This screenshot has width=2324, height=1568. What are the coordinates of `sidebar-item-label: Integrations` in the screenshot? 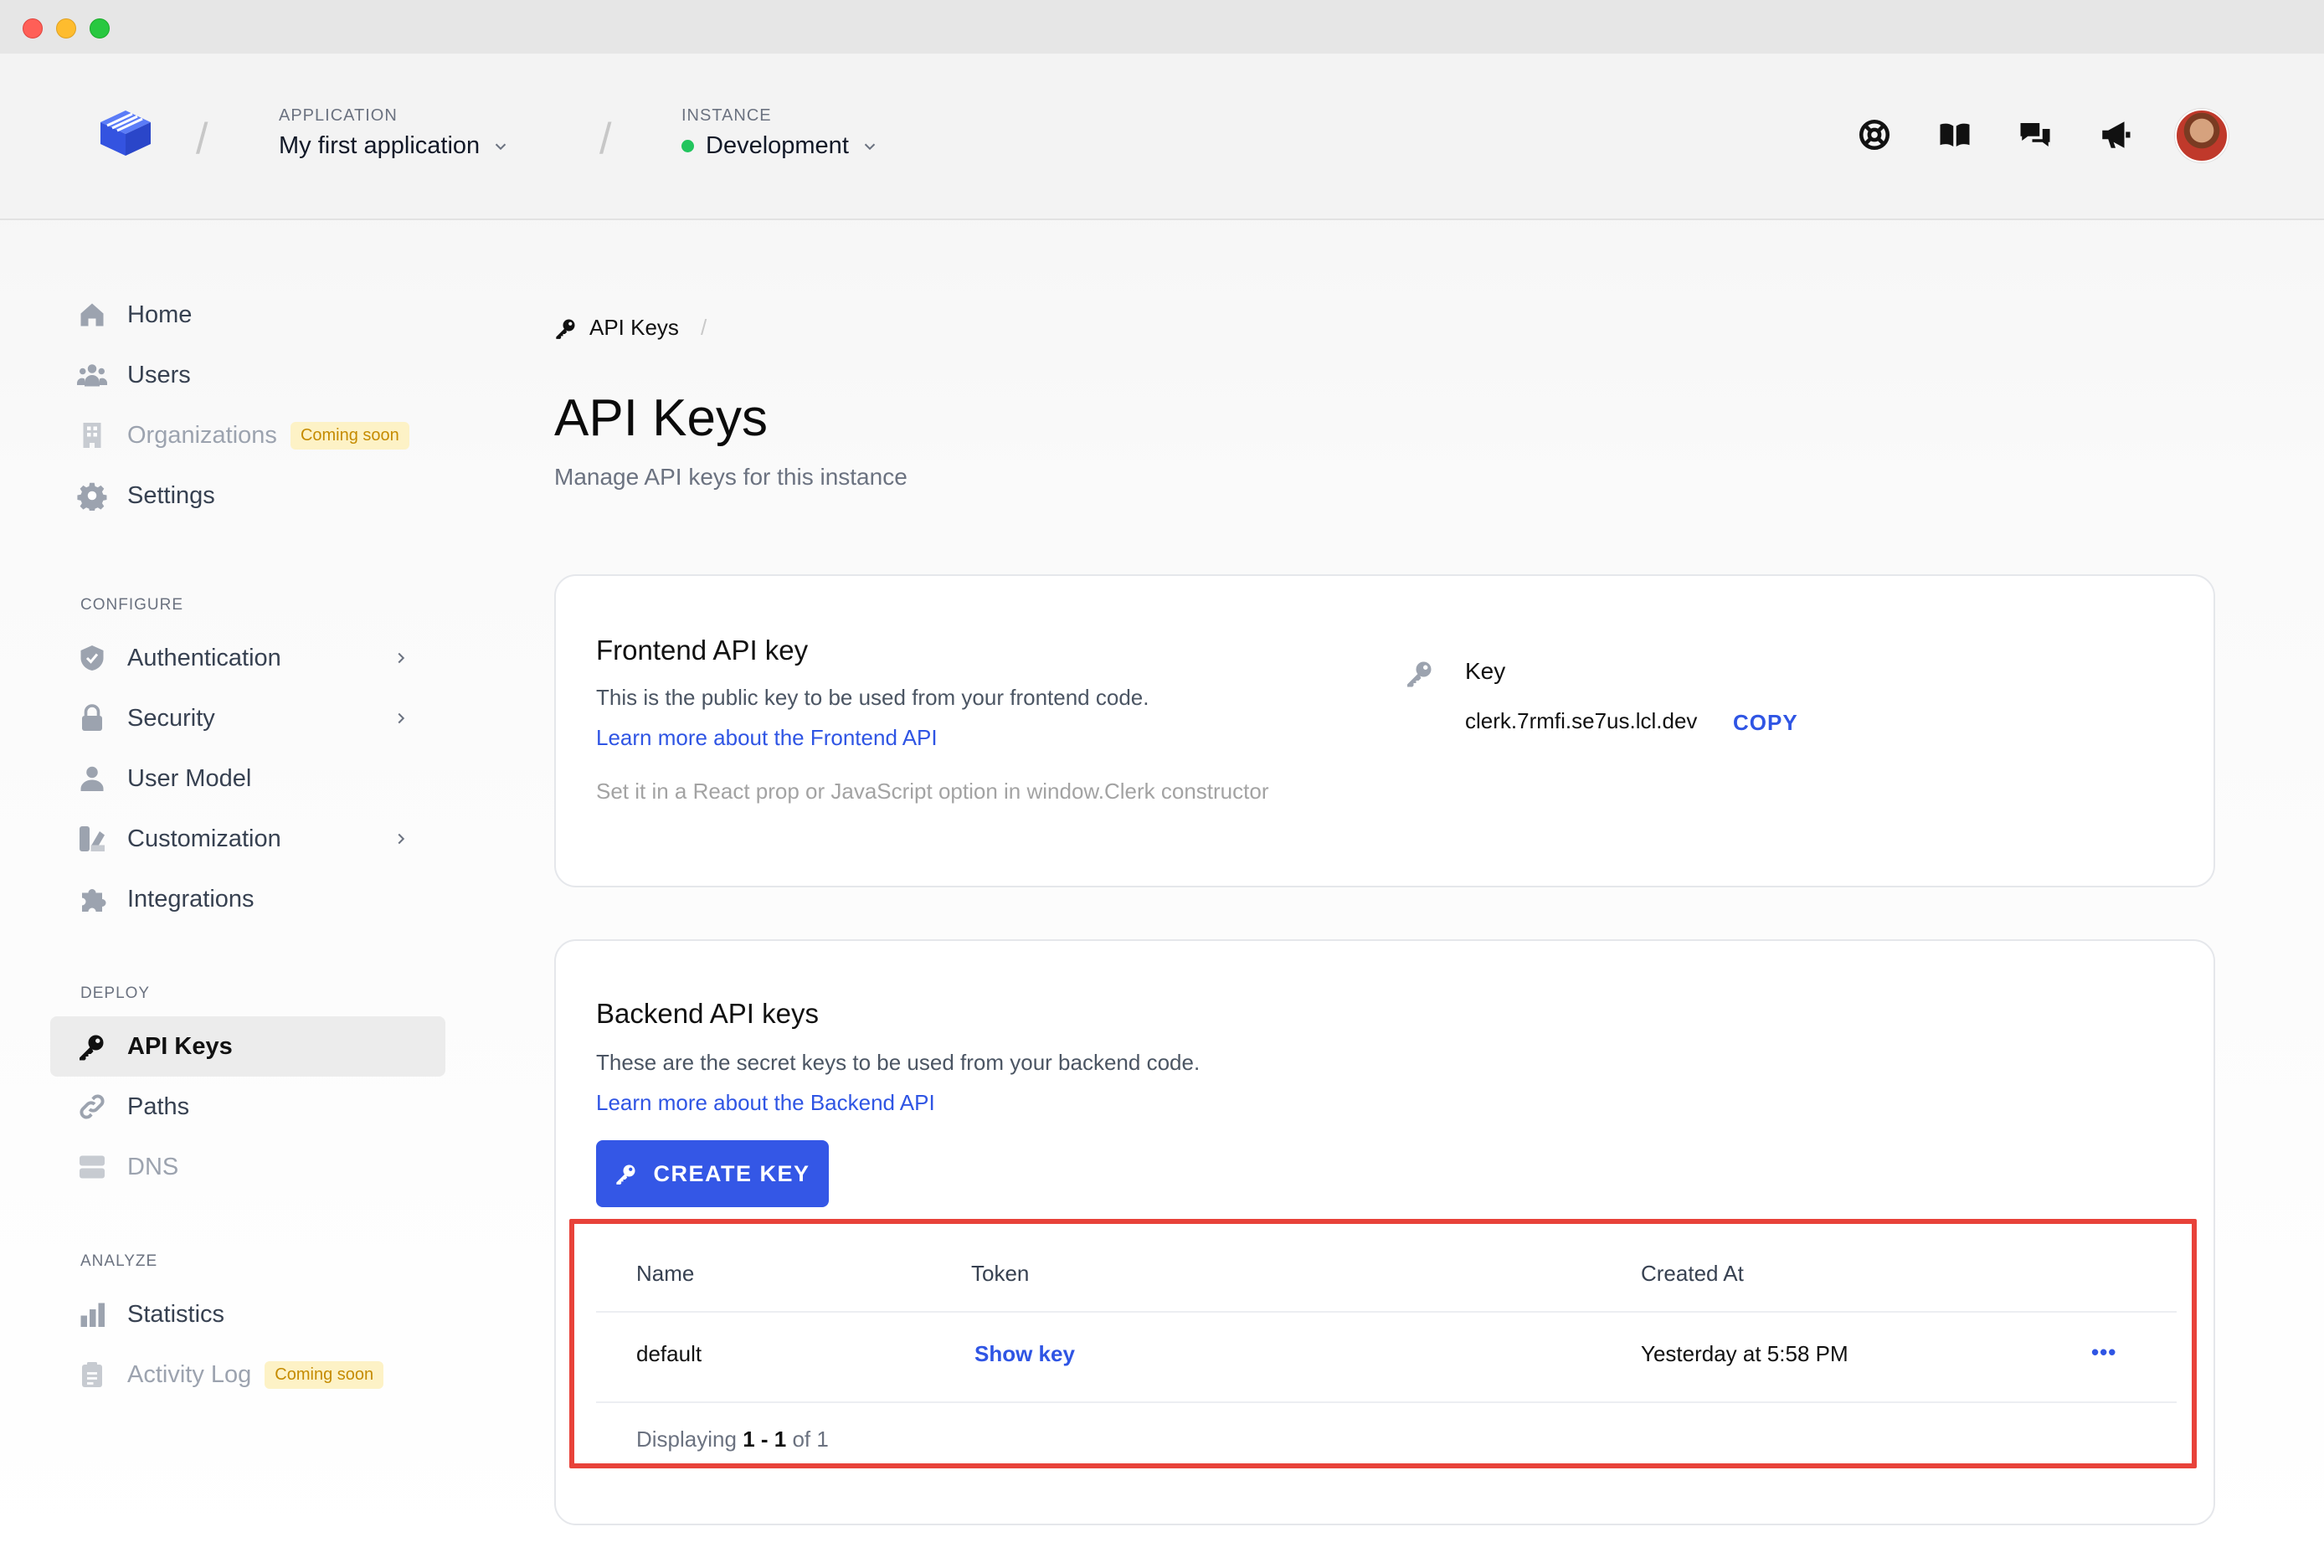 It's located at (191, 899).